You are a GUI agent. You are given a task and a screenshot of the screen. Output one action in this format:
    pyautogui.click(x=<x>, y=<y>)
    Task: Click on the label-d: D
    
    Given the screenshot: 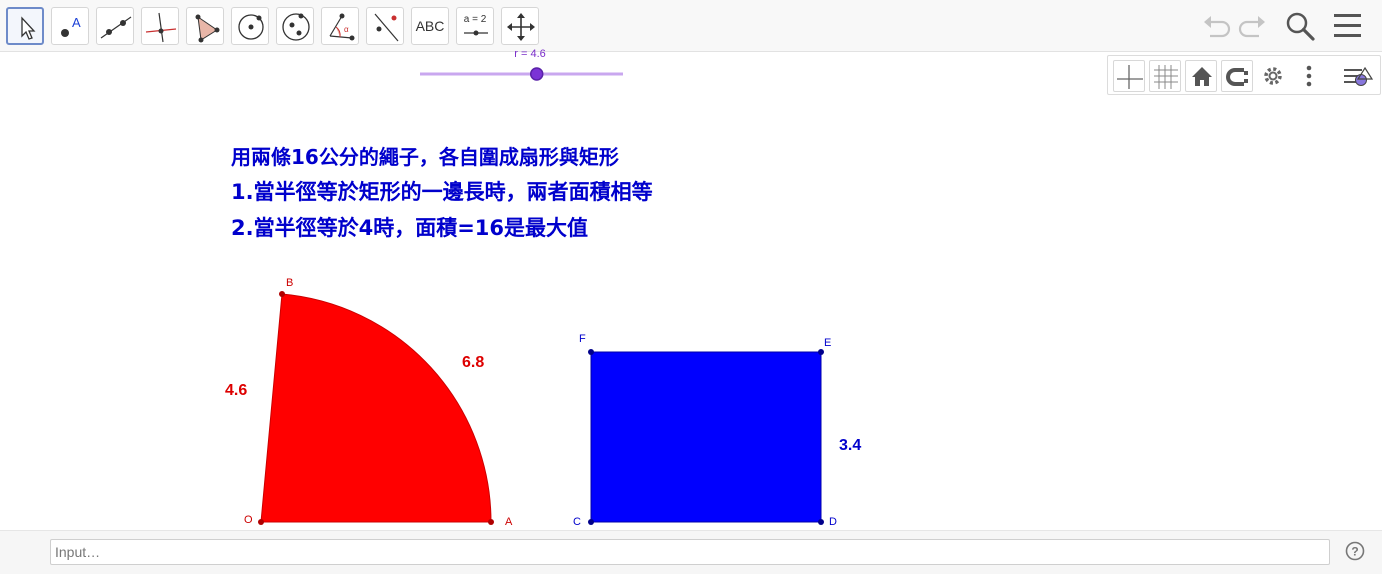 What is the action you would take?
    pyautogui.click(x=833, y=522)
    